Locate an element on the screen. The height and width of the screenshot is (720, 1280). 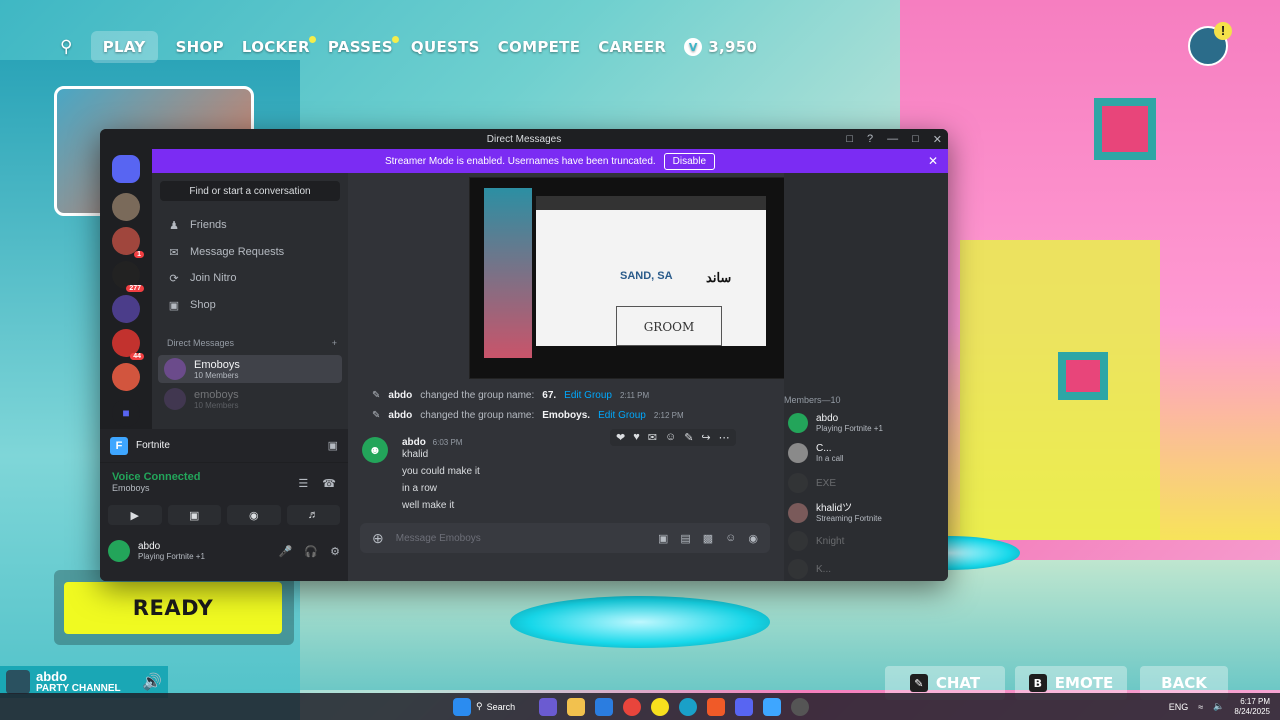
profile-avatar: ! is located at coordinates (1210, 44).